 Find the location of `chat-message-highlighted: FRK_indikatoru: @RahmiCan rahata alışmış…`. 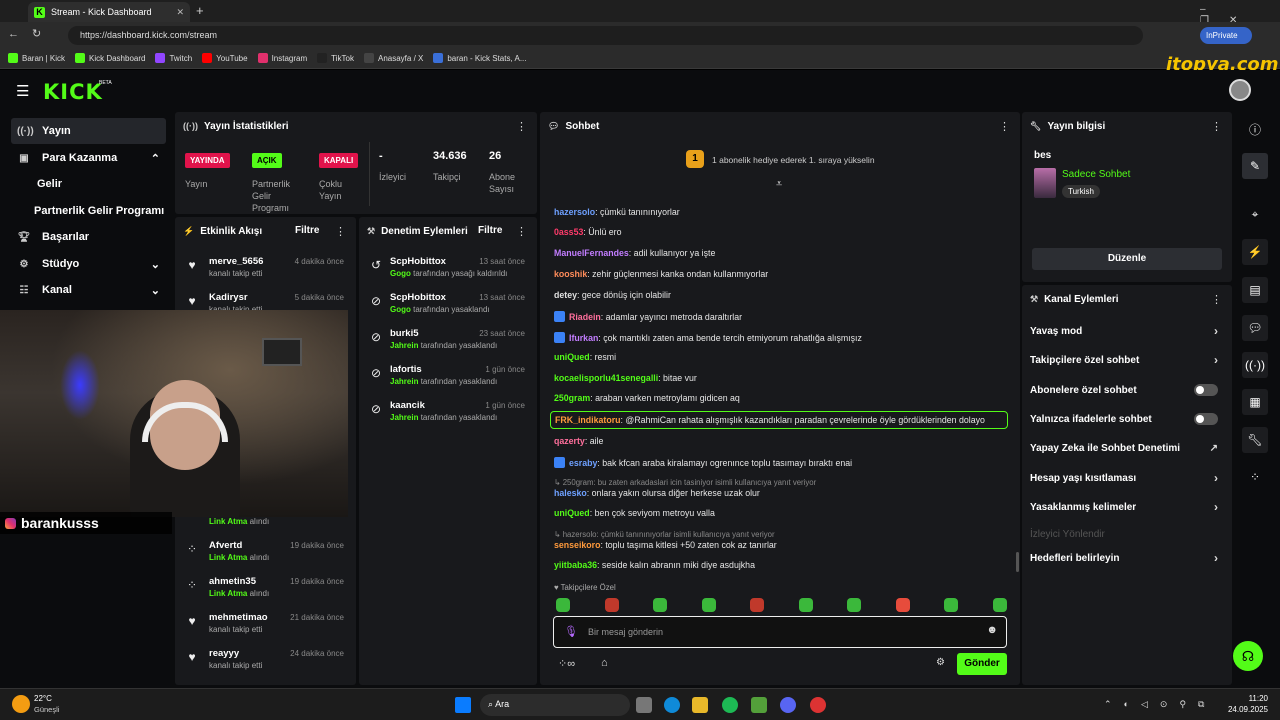

chat-message-highlighted: FRK_indikatoru: @RahmiCan rahata alışmış… is located at coordinates (779, 420).